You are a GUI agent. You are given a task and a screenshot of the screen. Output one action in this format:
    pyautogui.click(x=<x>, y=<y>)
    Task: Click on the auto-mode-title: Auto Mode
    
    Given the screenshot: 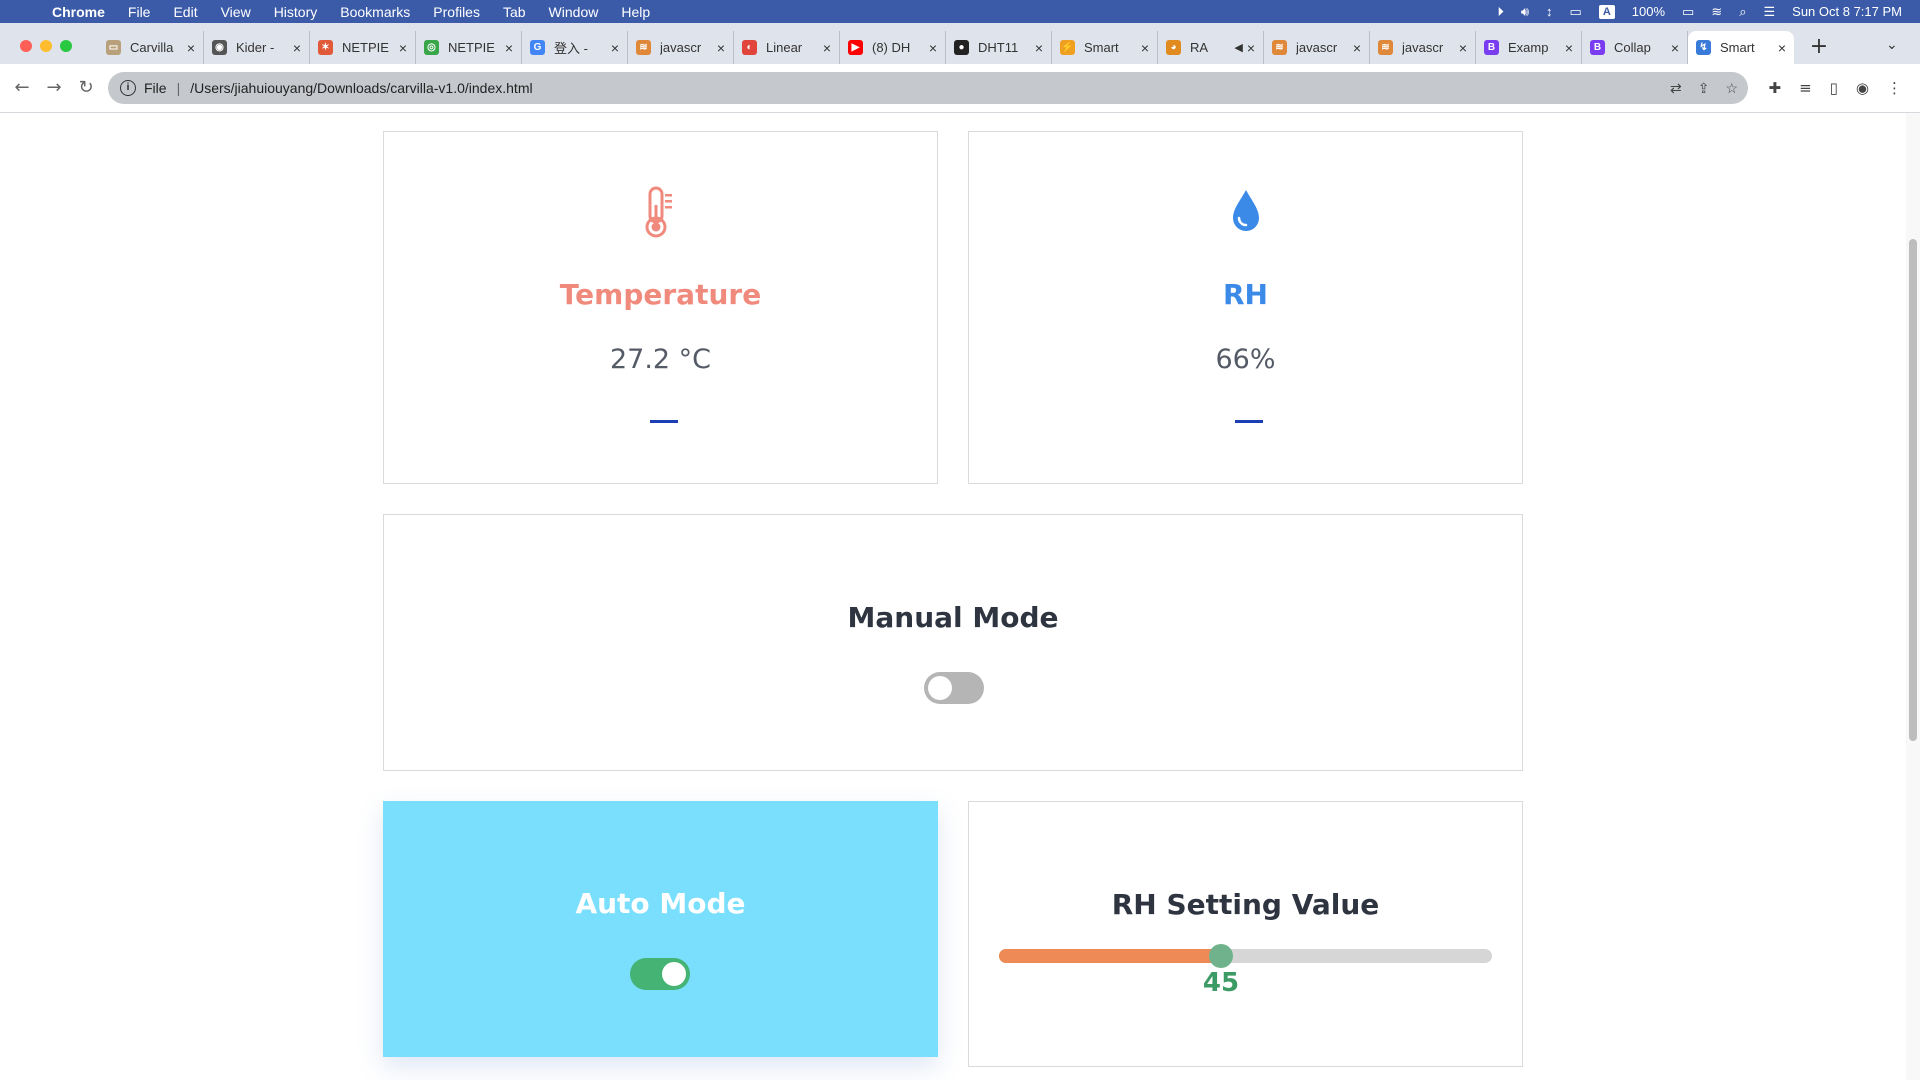 What is the action you would take?
    pyautogui.click(x=660, y=903)
    